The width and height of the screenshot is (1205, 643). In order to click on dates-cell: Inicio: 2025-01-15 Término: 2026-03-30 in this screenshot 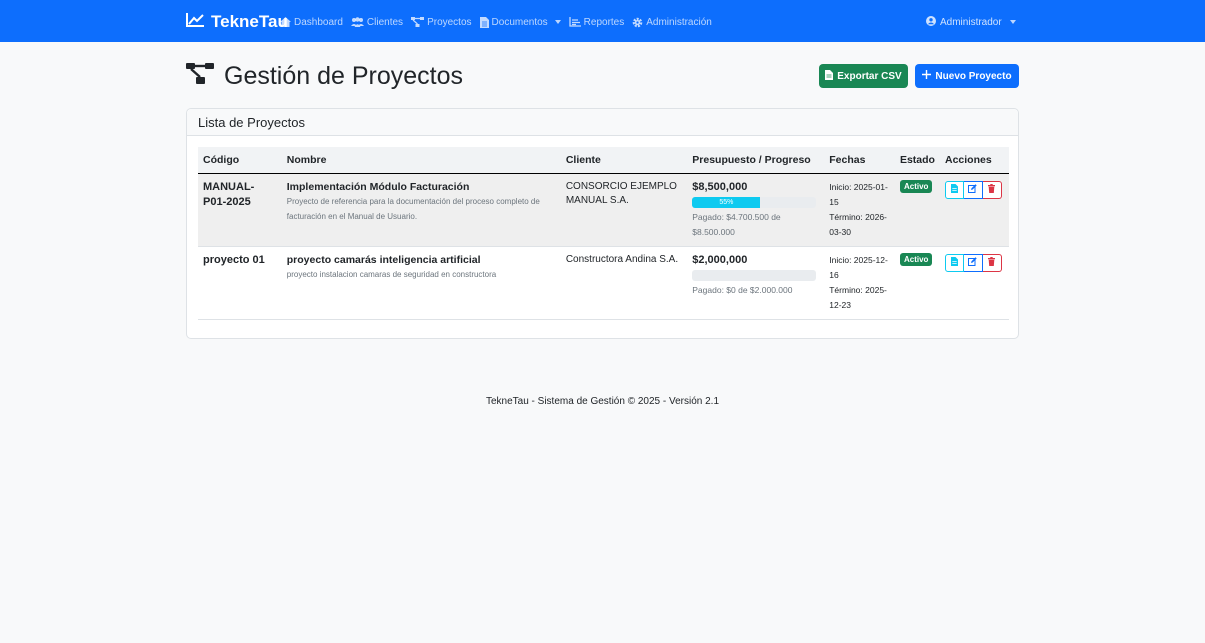, I will do `click(859, 210)`.